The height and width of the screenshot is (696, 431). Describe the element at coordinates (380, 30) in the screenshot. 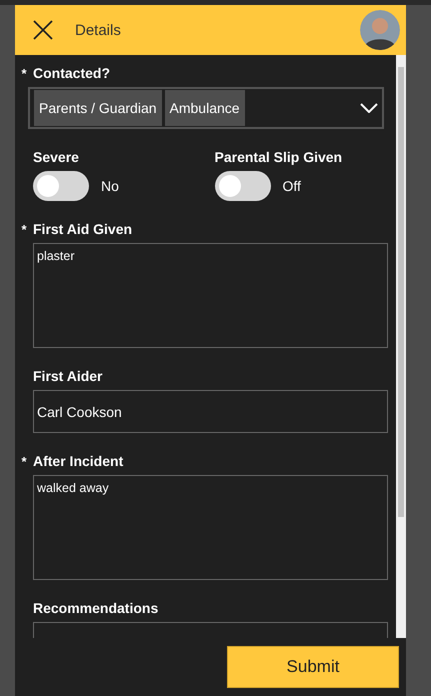

I see `avatar-icon` at that location.